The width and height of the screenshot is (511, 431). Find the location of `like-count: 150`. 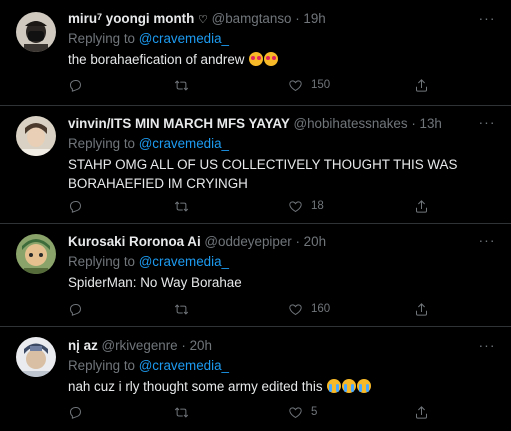

like-count: 150 is located at coordinates (321, 85).